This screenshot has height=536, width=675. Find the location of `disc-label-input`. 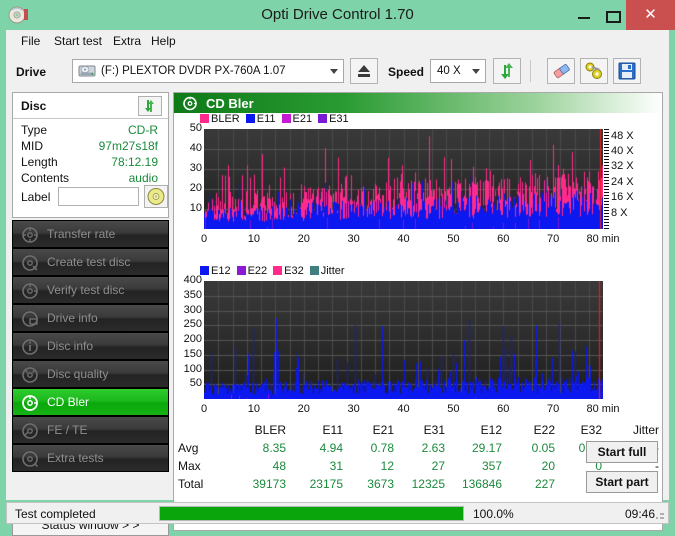

disc-label-input is located at coordinates (98, 196).